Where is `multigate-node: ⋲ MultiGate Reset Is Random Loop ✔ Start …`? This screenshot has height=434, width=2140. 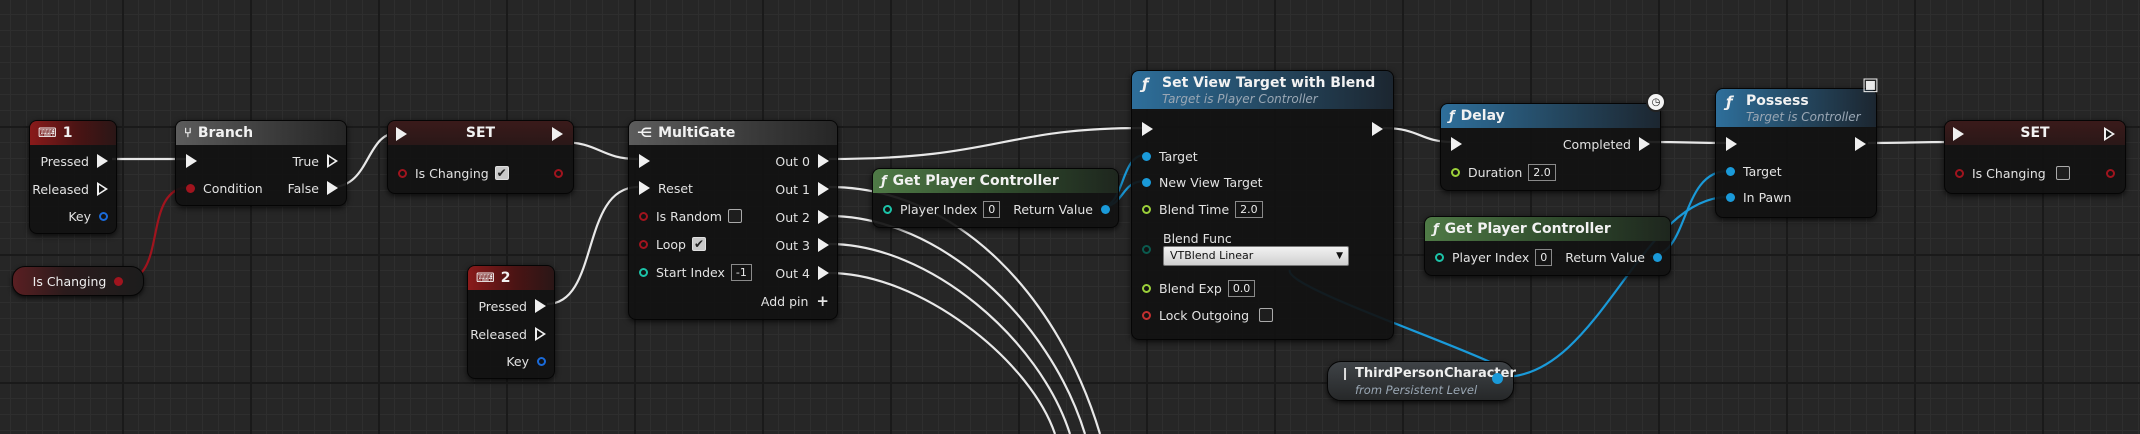 multigate-node: ⋲ MultiGate Reset Is Random Loop ✔ Start … is located at coordinates (733, 220).